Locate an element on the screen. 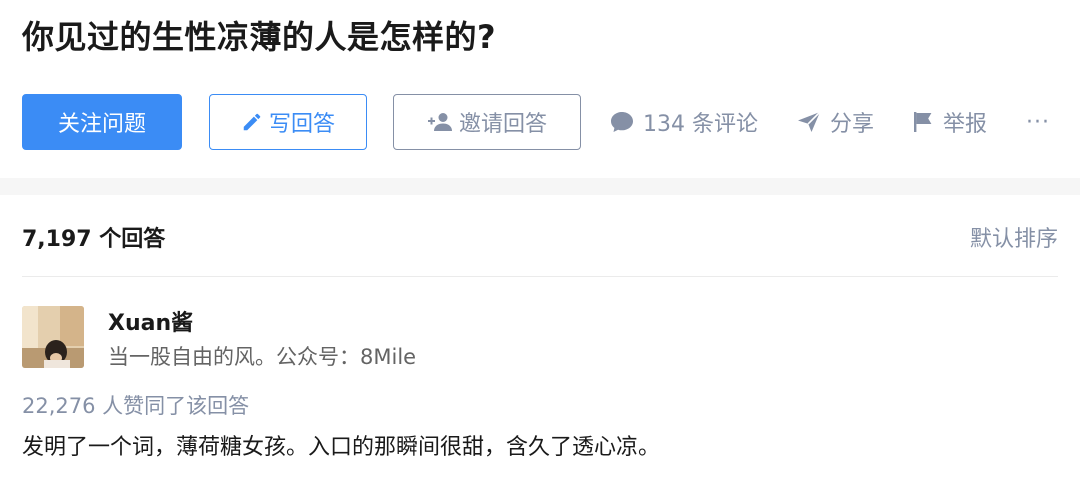 This screenshot has height=477, width=1080. more-dots-icon: ··· is located at coordinates (1038, 122).